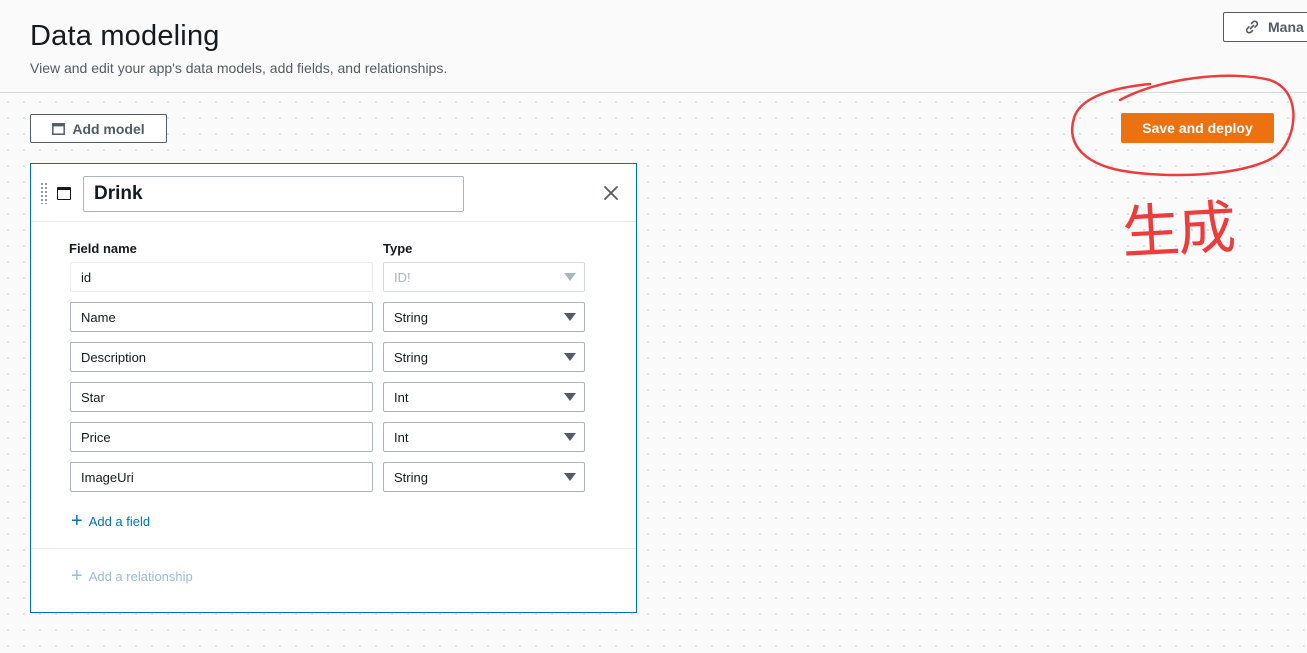  Describe the element at coordinates (103, 248) in the screenshot. I see `field-name-column-header: Field name` at that location.